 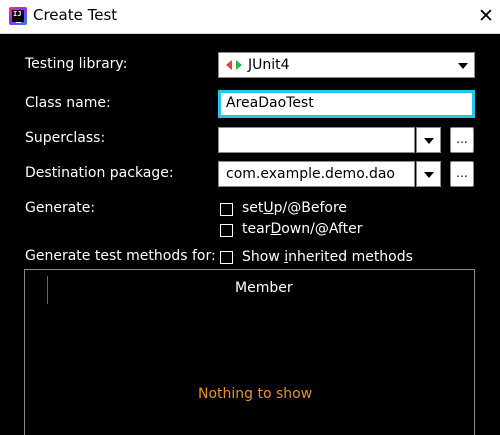 I want to click on generate-label: Generate:, so click(x=60, y=208).